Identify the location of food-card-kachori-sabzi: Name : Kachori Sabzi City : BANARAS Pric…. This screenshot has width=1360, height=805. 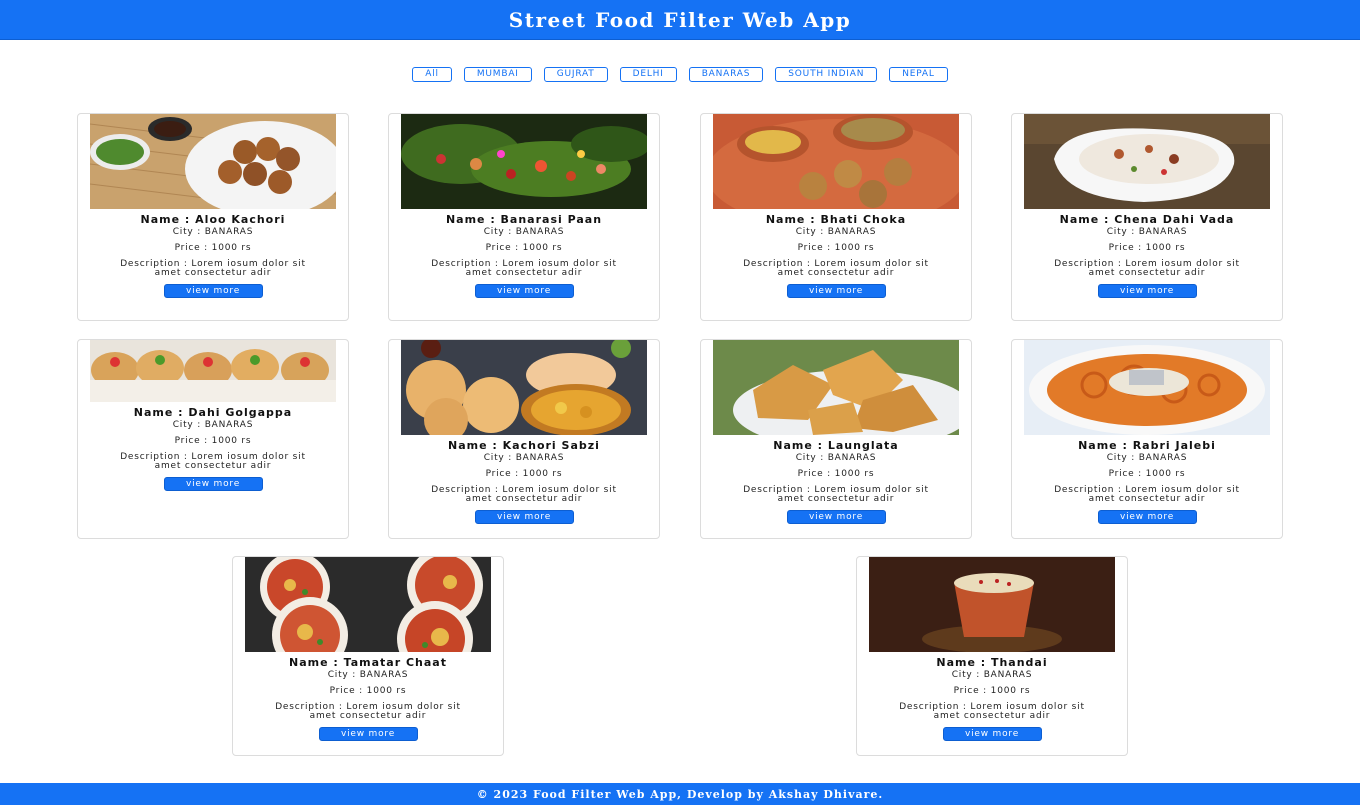
(524, 439).